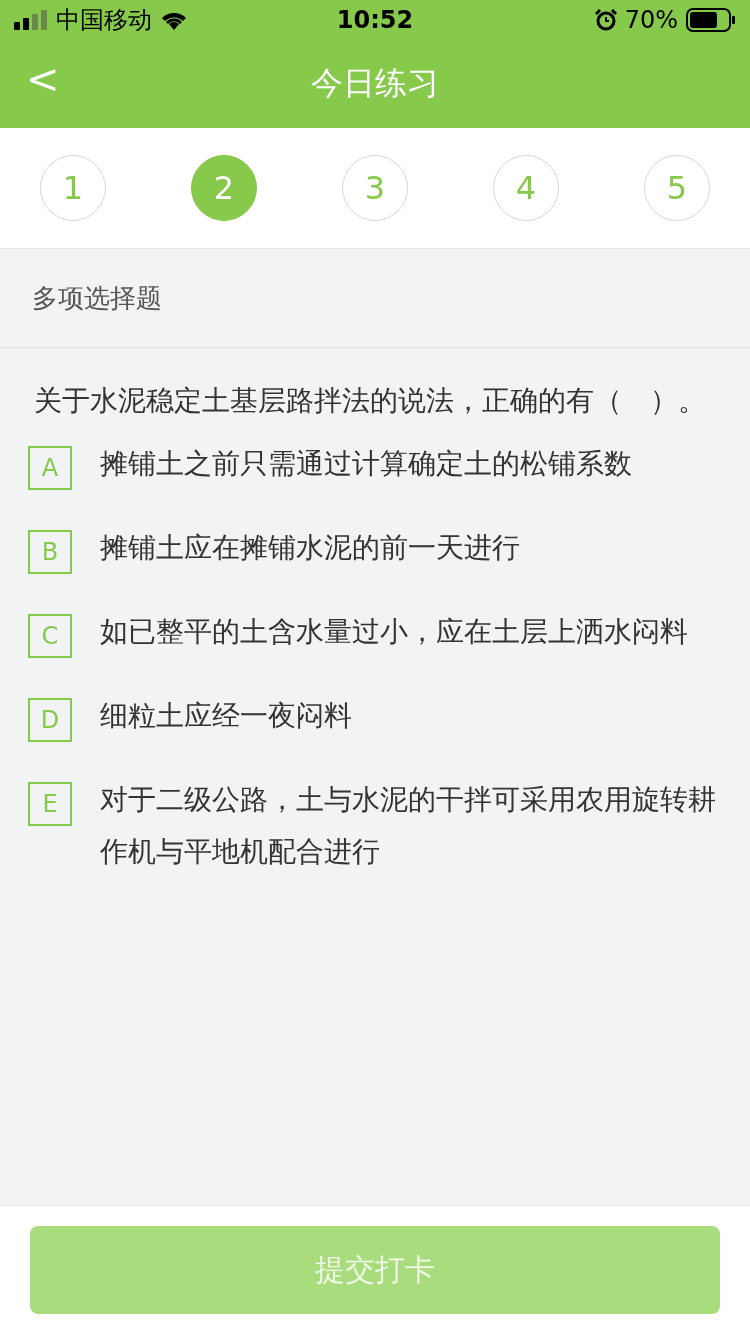 This screenshot has height=1334, width=750. I want to click on carrier-name: 中国移动, so click(104, 20).